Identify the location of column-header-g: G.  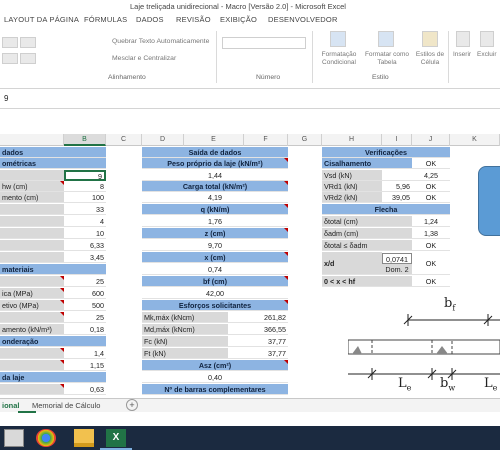
(305, 140).